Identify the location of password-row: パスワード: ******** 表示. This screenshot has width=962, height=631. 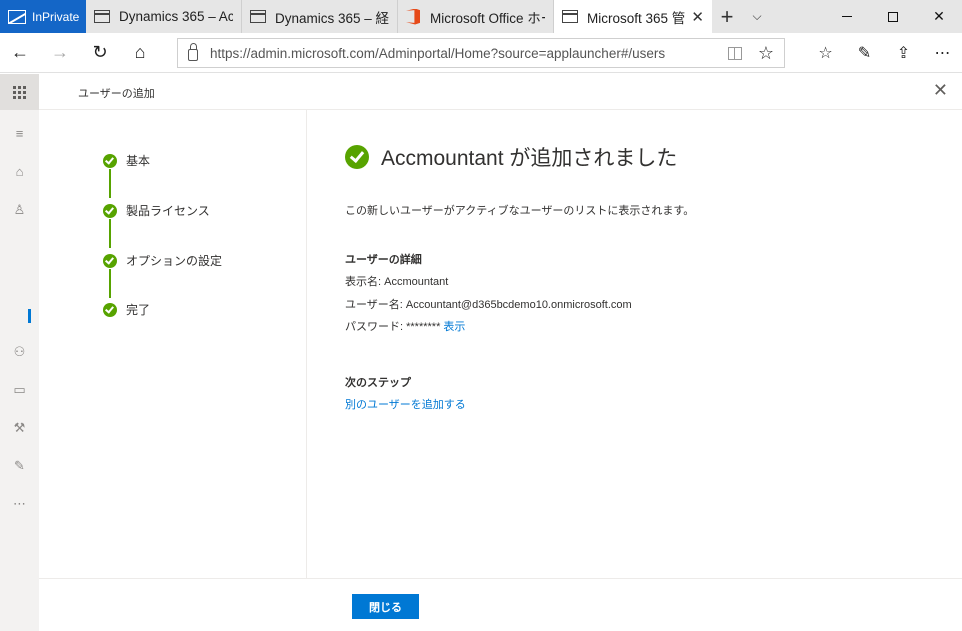
(405, 326).